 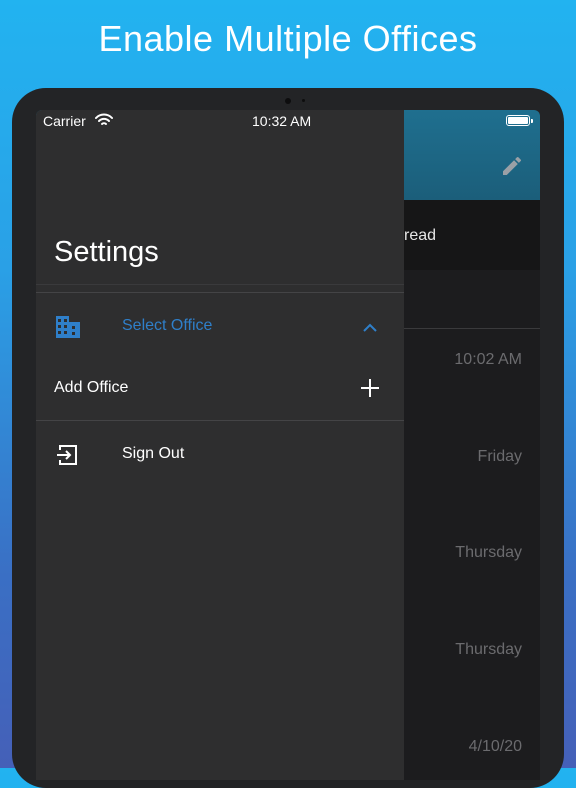 What do you see at coordinates (495, 746) in the screenshot?
I see `message-time: 4/10/20` at bounding box center [495, 746].